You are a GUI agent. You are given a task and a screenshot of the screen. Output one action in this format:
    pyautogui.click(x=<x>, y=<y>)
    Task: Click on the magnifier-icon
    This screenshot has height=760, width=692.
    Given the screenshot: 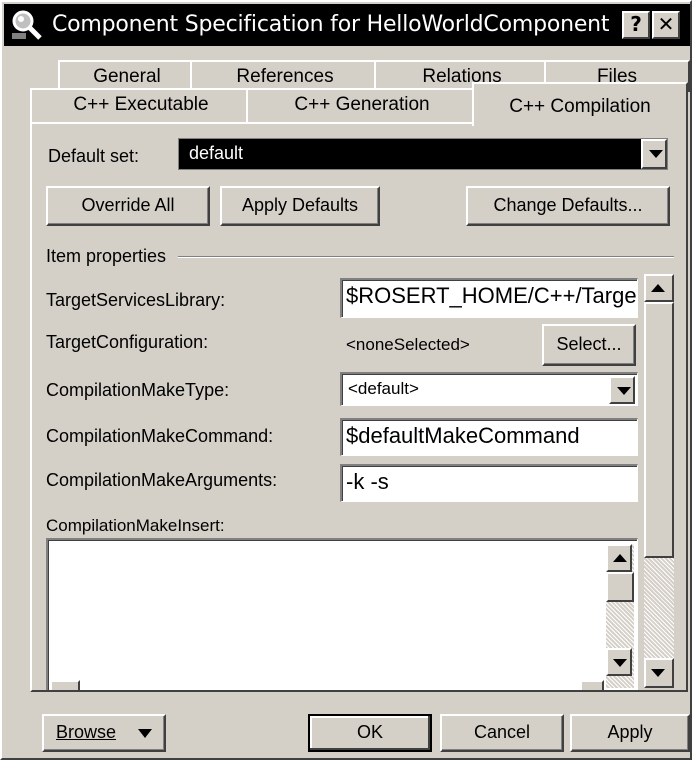 What is the action you would take?
    pyautogui.click(x=27, y=25)
    